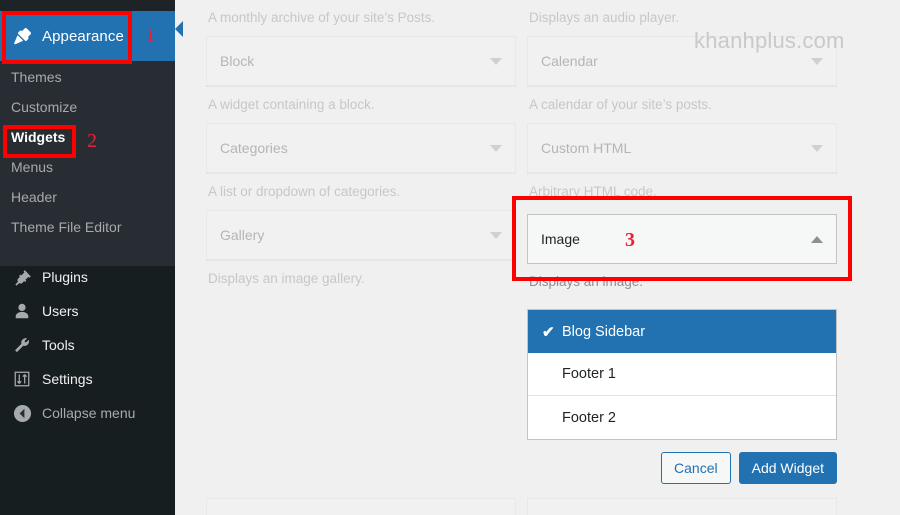  I want to click on widget-card-image: Image Displays an image., so click(682, 256).